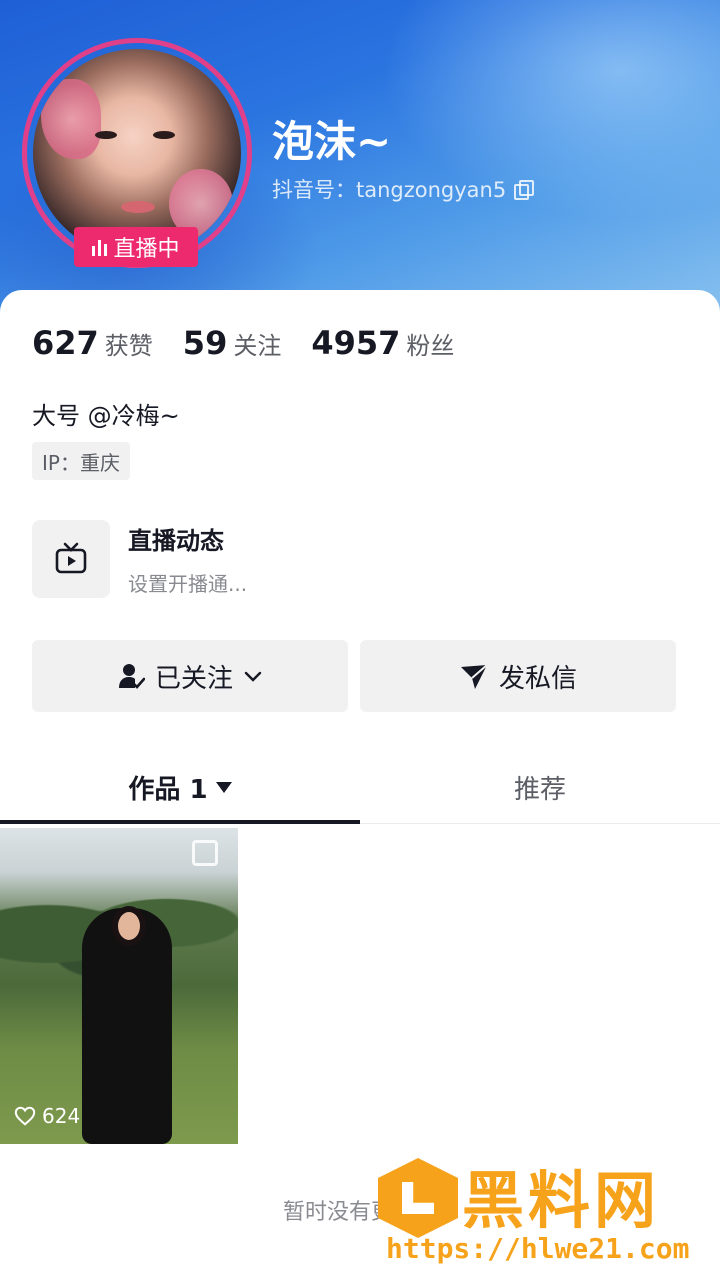 The height and width of the screenshot is (1280, 720). I want to click on stat-number: 4957, so click(356, 343).